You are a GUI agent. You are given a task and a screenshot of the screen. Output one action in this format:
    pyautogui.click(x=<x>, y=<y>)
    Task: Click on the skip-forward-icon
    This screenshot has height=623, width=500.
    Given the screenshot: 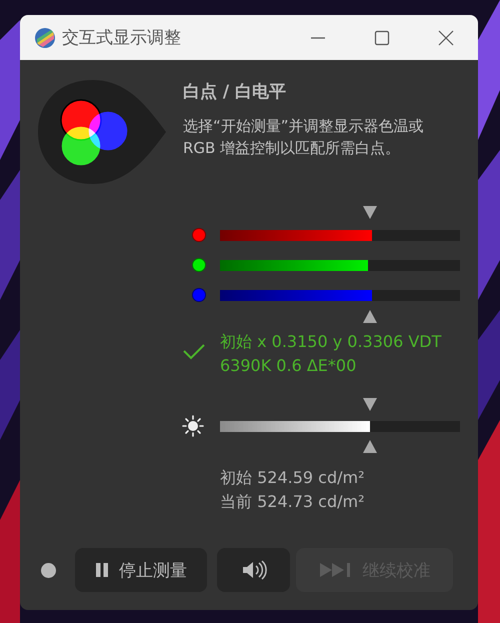 What is the action you would take?
    pyautogui.click(x=335, y=570)
    